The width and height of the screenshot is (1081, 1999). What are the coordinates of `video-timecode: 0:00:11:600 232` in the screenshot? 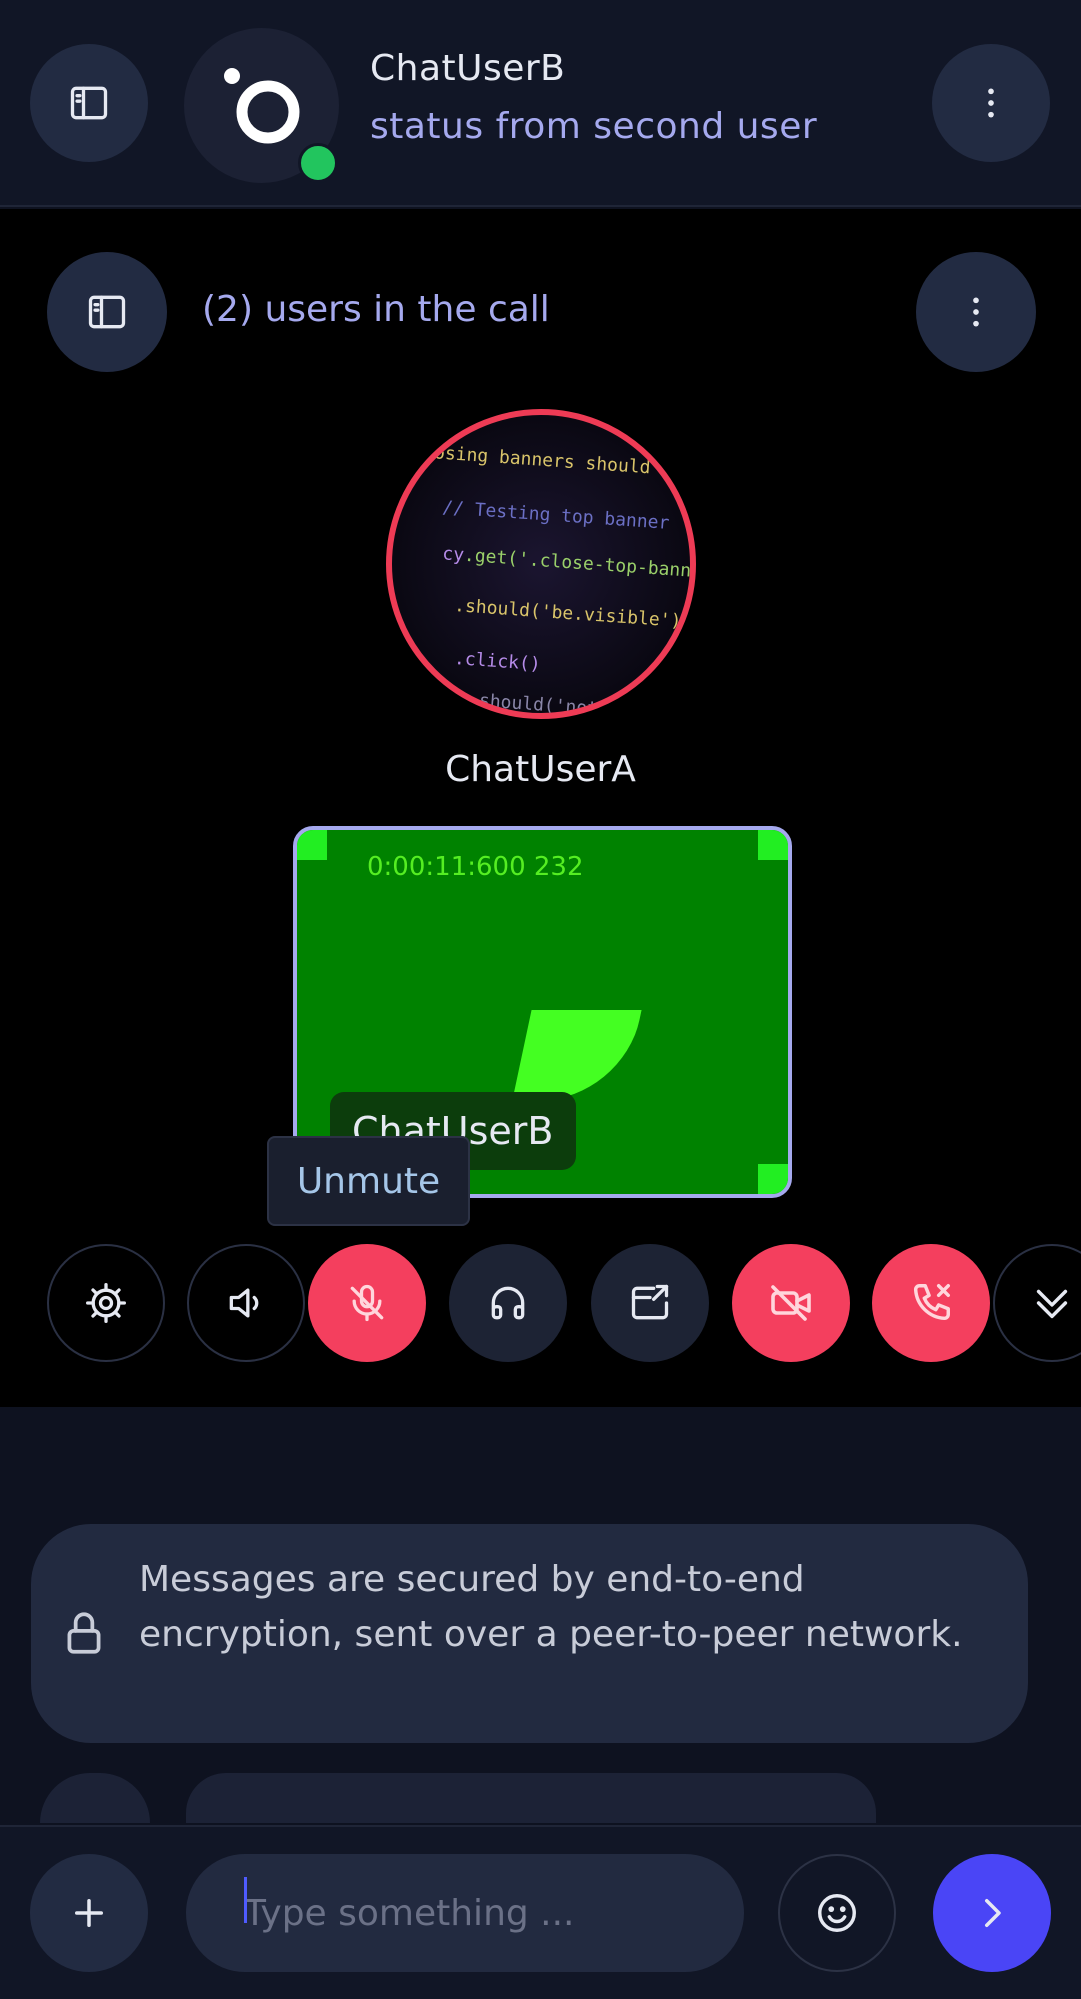 It's located at (475, 867).